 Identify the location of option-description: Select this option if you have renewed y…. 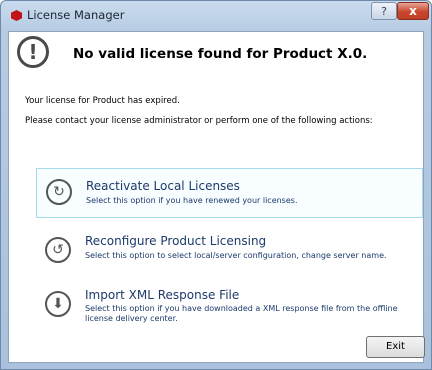
(192, 200).